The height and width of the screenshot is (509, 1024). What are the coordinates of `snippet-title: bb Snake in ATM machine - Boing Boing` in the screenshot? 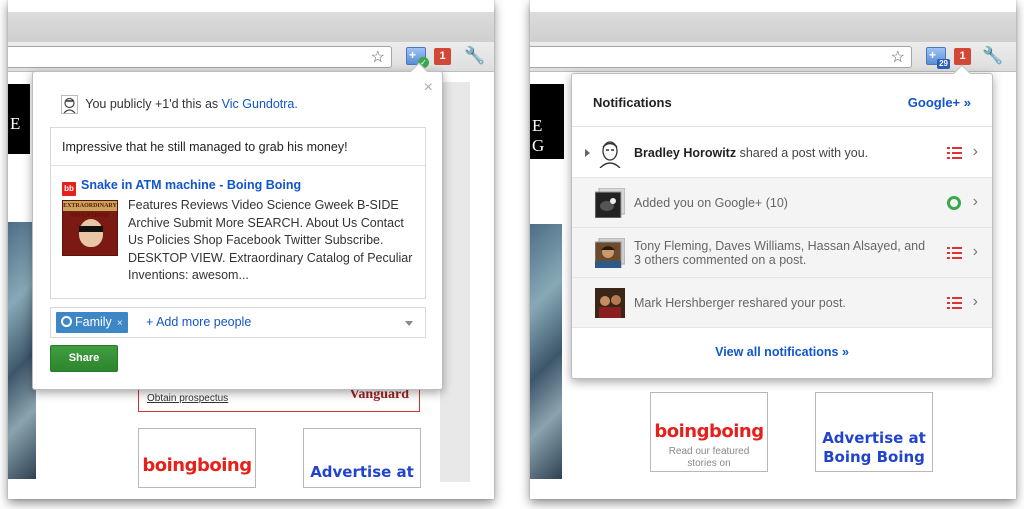 It's located at (181, 187).